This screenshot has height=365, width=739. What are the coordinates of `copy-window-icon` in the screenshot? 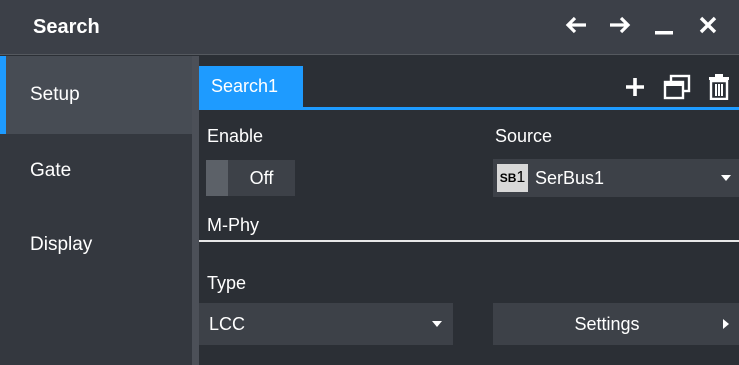 It's located at (676, 86).